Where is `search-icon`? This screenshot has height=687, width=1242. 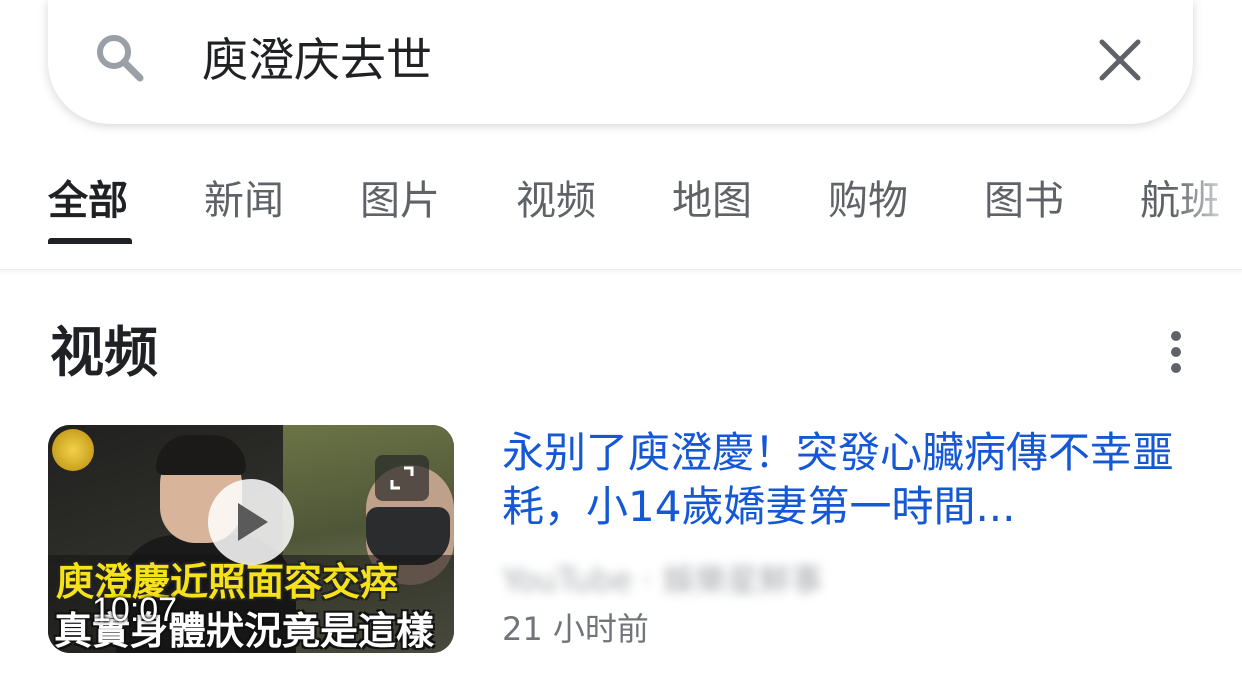 search-icon is located at coordinates (120, 58).